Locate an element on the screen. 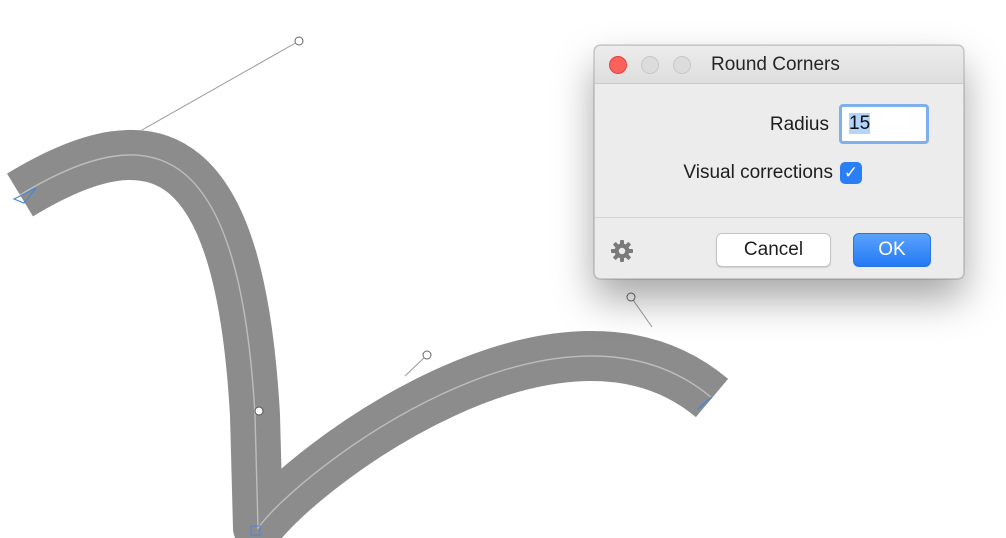 This screenshot has height=538, width=1006. radius-value: 15 is located at coordinates (860, 123).